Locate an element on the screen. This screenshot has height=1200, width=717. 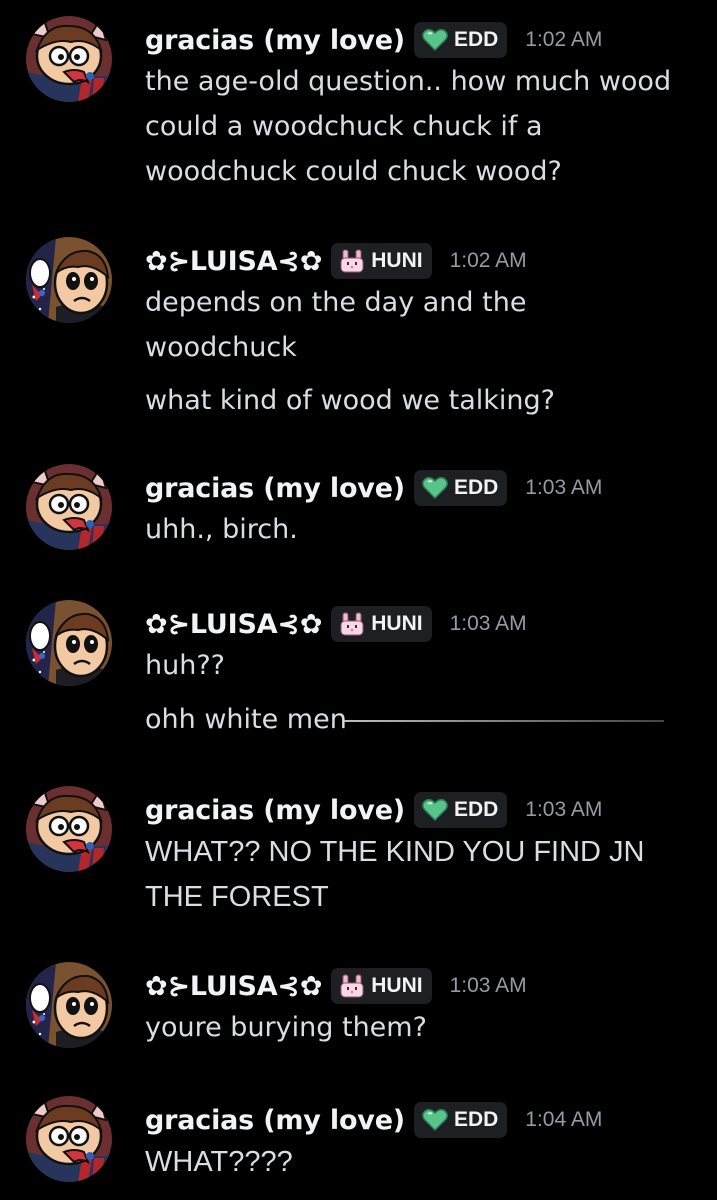
message-text: THE FOREST is located at coordinates (237, 897).